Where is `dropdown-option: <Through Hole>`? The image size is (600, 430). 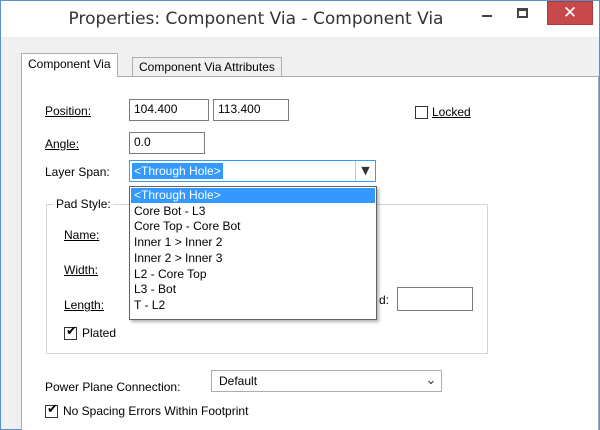
dropdown-option: <Through Hole> is located at coordinates (253, 195).